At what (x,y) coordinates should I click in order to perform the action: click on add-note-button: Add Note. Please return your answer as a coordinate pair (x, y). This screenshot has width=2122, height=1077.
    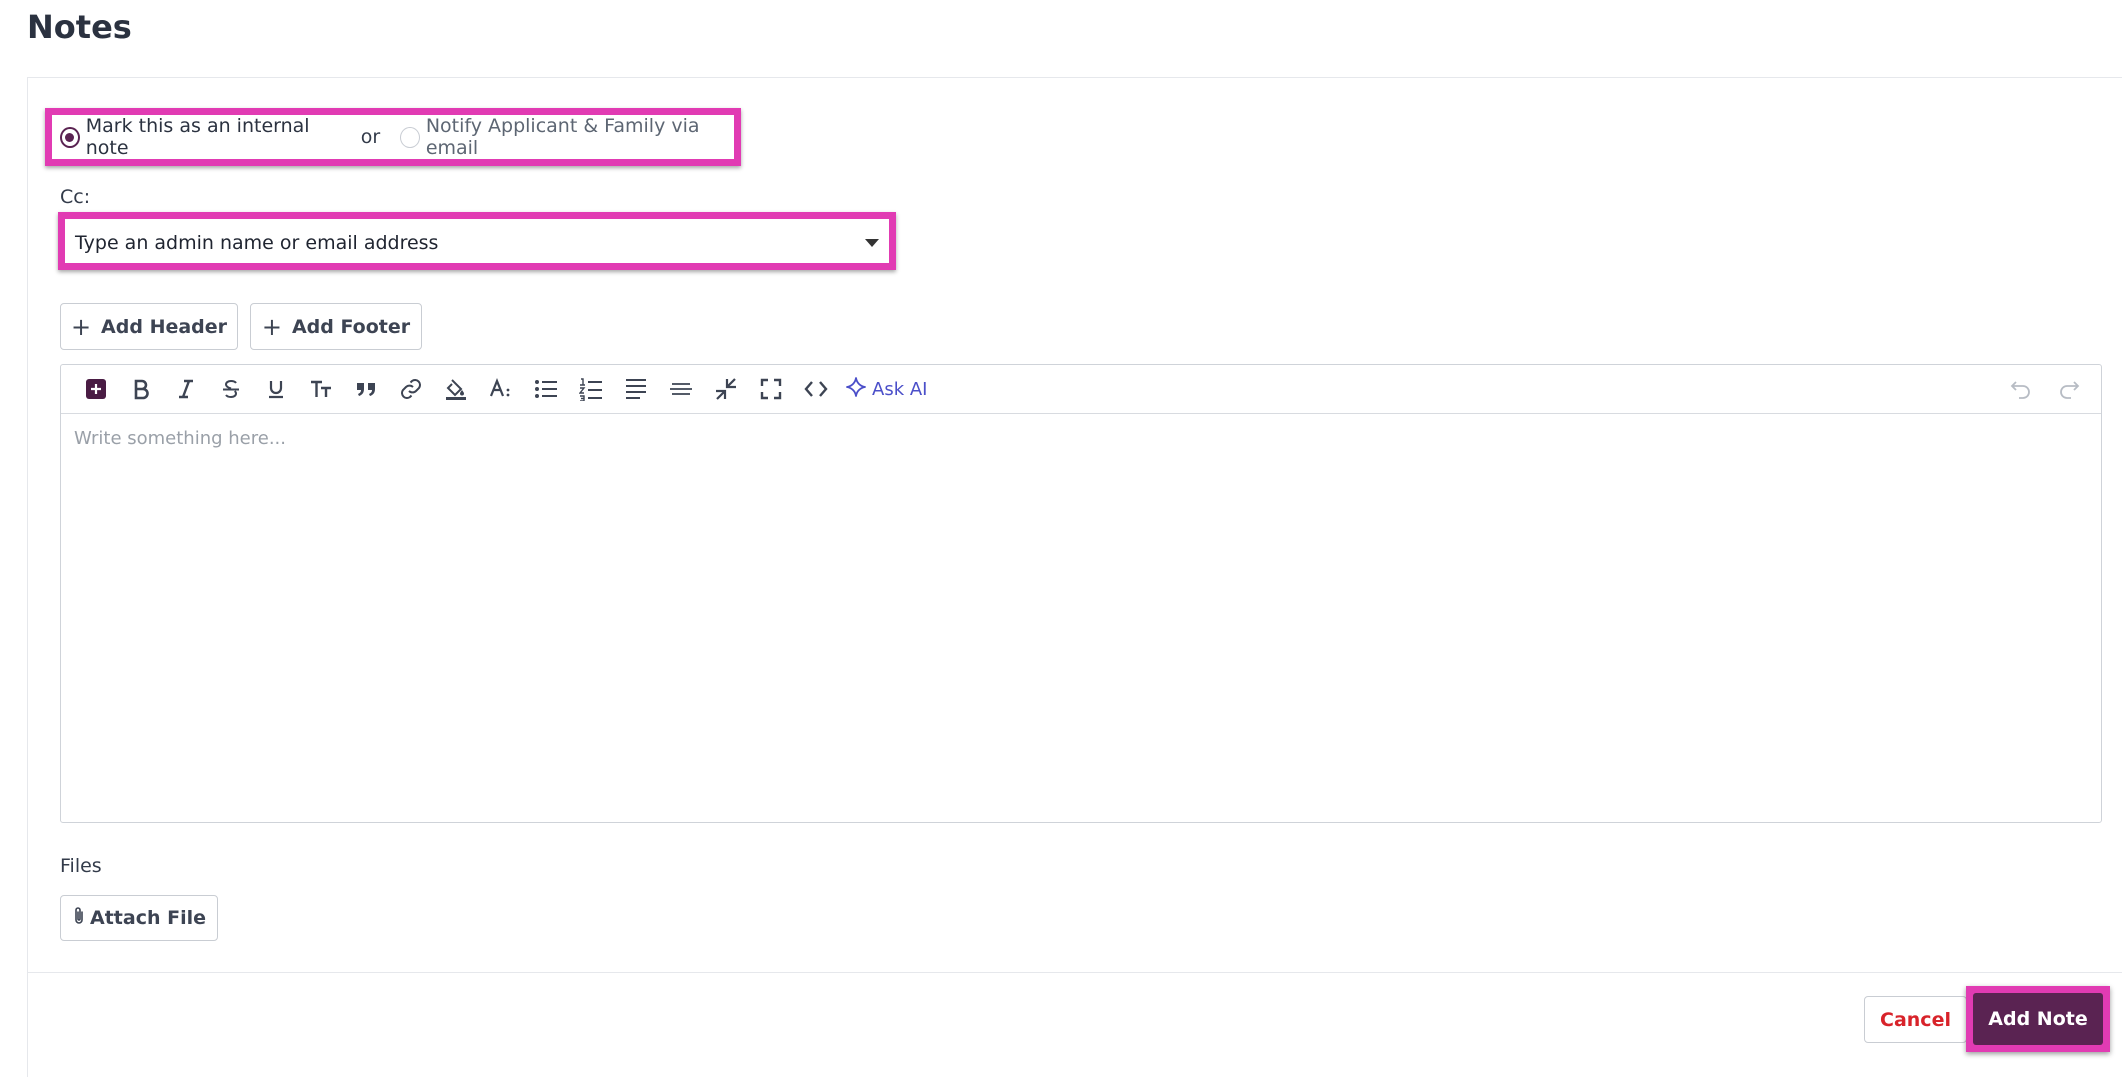
    Looking at the image, I should click on (2038, 1019).